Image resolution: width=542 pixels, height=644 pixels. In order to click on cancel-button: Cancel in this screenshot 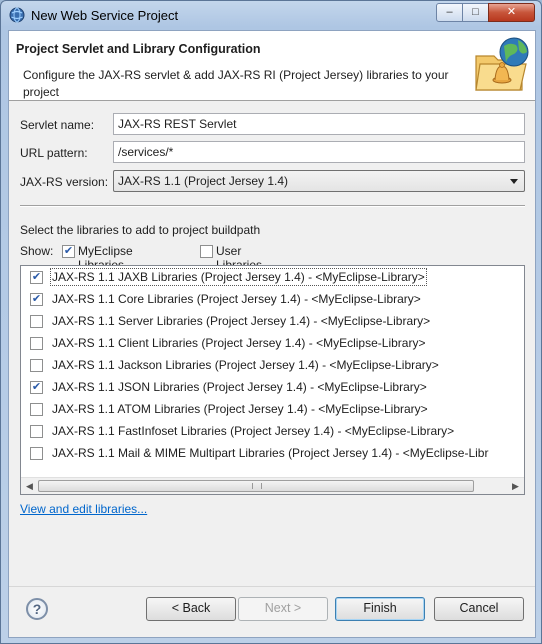, I will do `click(479, 609)`.